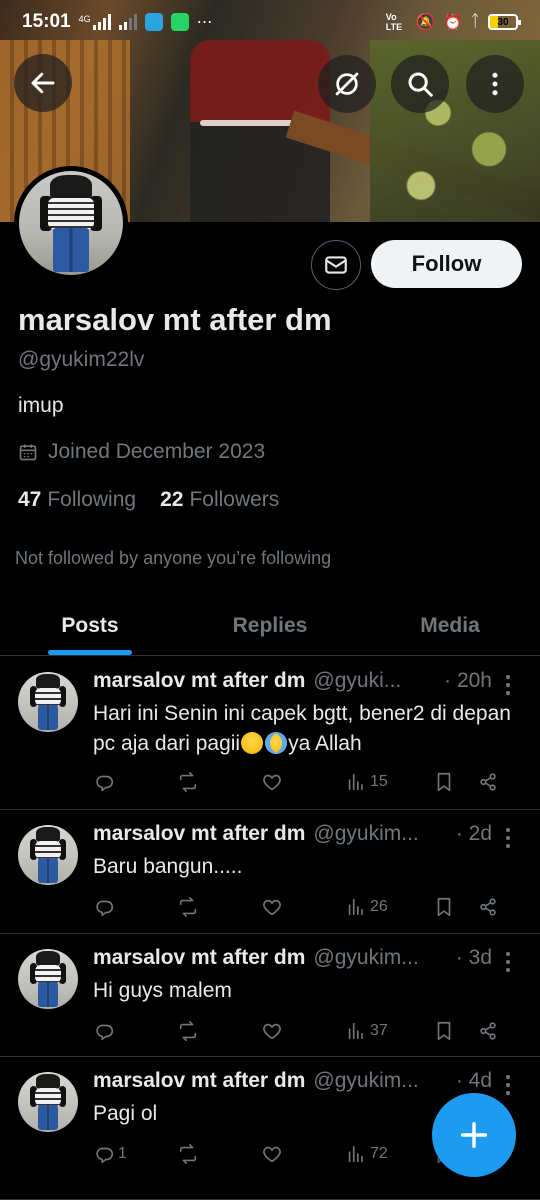  I want to click on message-button, so click(336, 265).